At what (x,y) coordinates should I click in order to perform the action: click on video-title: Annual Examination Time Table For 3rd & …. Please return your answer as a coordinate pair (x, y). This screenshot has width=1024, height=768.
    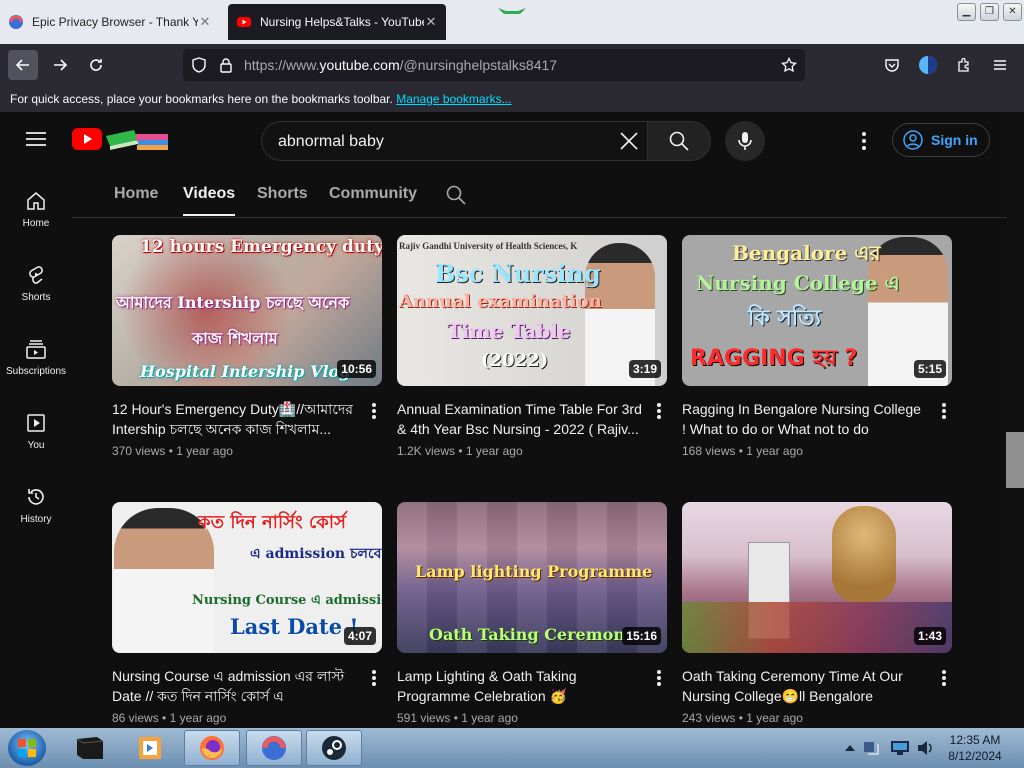
    Looking at the image, I should click on (519, 419).